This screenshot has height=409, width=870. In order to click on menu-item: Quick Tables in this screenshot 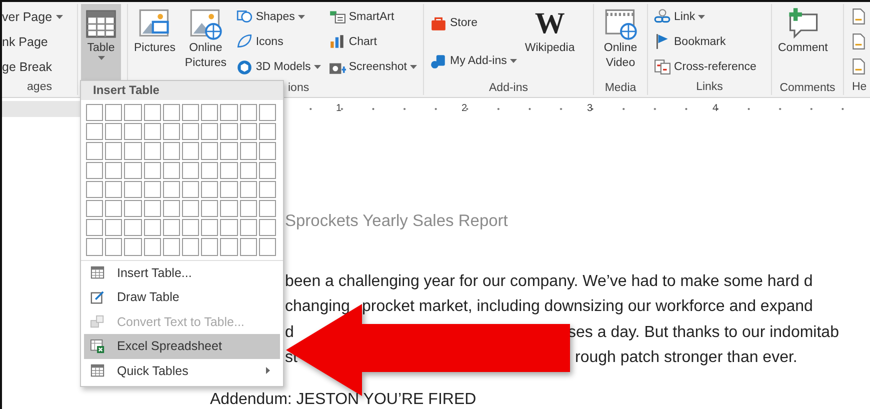, I will do `click(182, 370)`.